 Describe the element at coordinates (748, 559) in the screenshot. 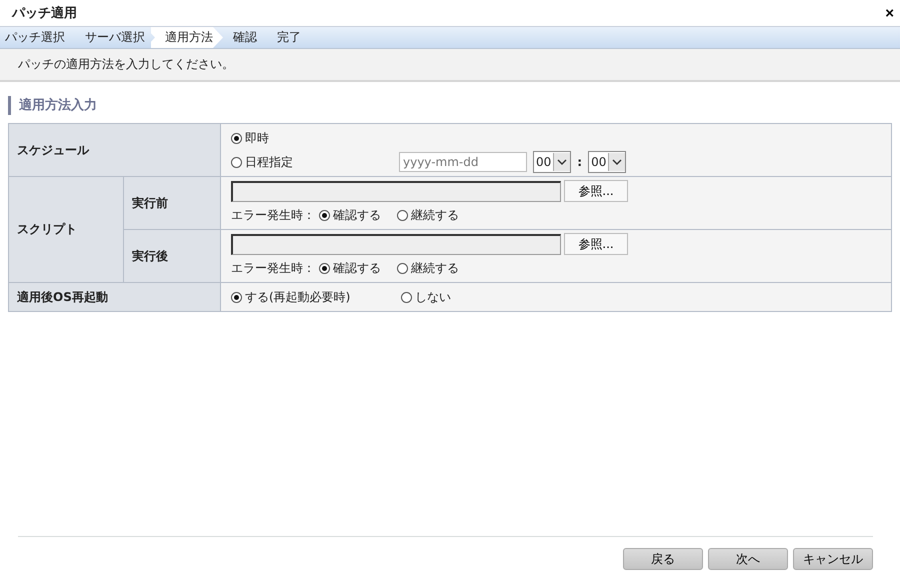

I see `action-button: 次へ` at that location.